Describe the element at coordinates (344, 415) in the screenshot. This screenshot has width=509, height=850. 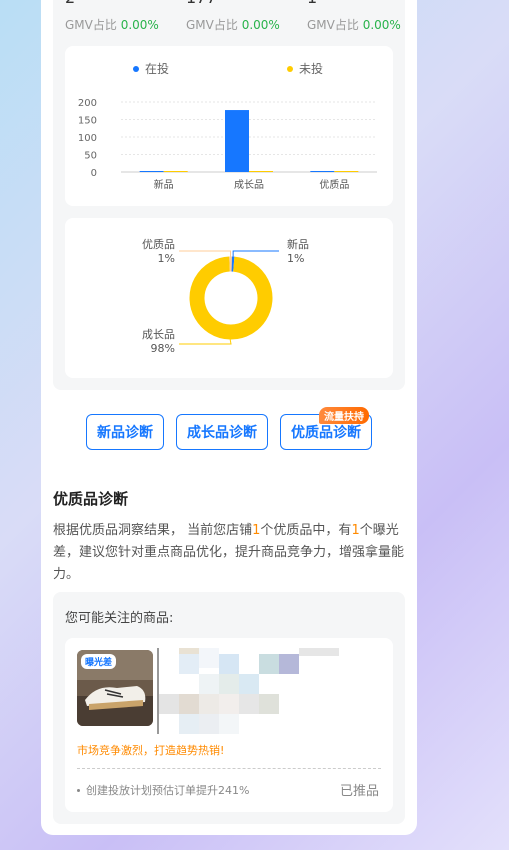
I see `traffic-support-tag: 流量扶持` at that location.